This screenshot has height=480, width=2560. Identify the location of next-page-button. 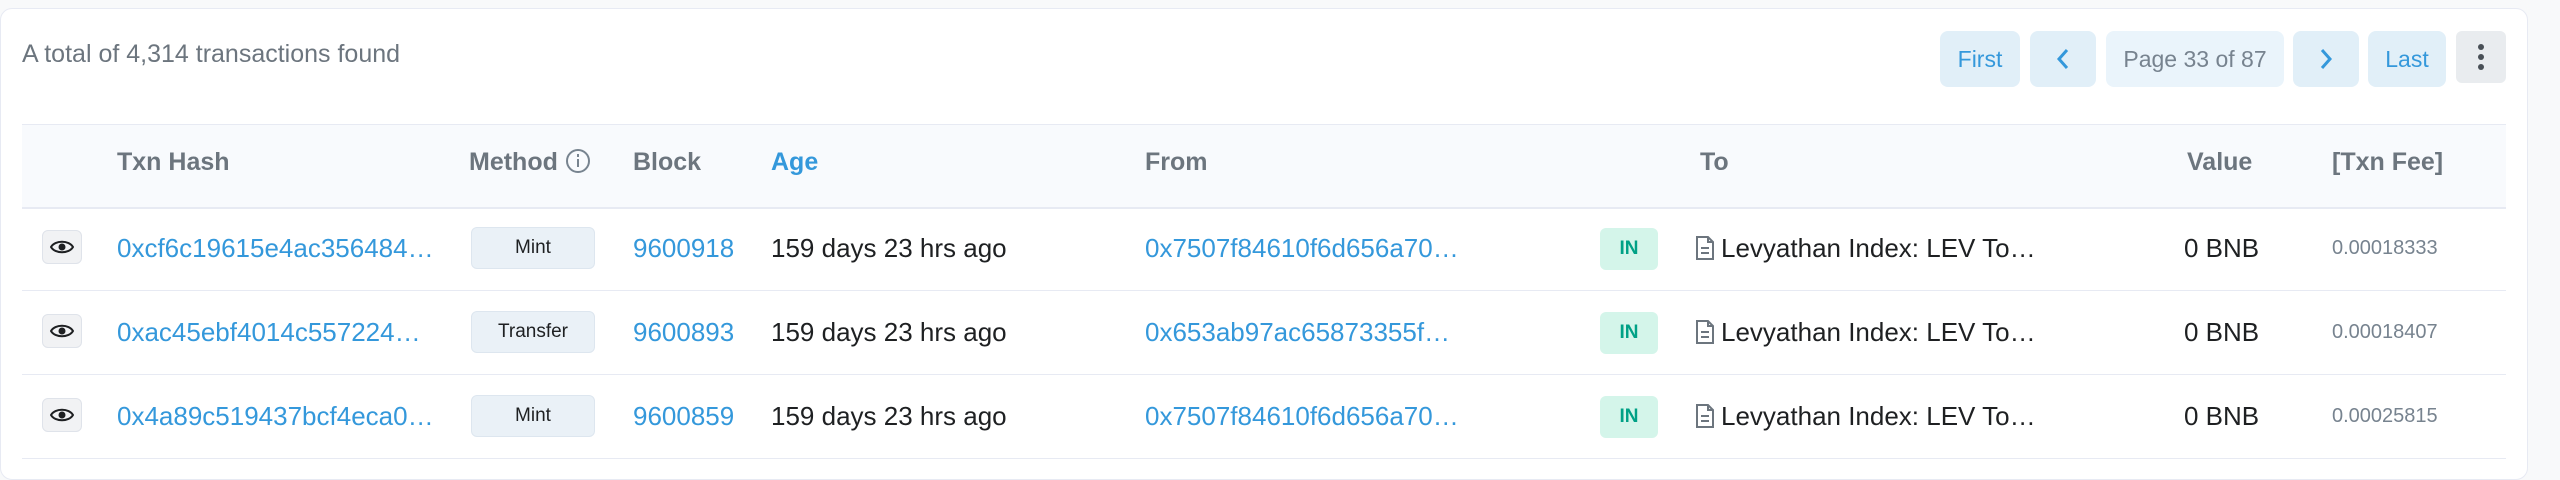
(2326, 59).